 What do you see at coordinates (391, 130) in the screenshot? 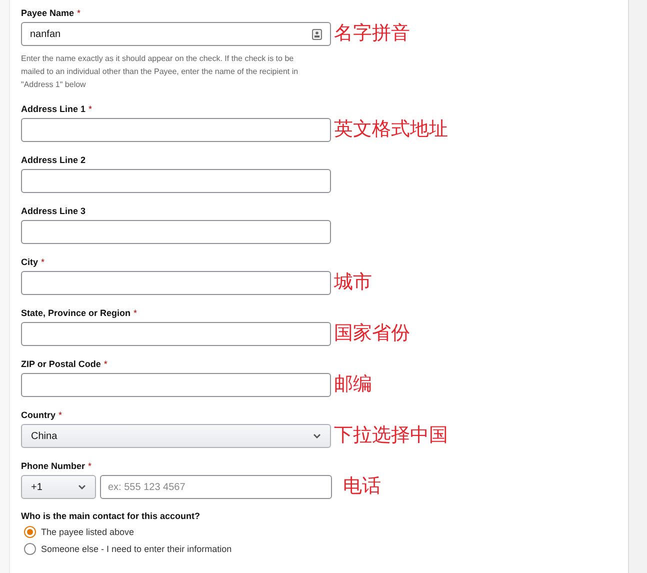
I see `annotation-note: 英文格式地址` at bounding box center [391, 130].